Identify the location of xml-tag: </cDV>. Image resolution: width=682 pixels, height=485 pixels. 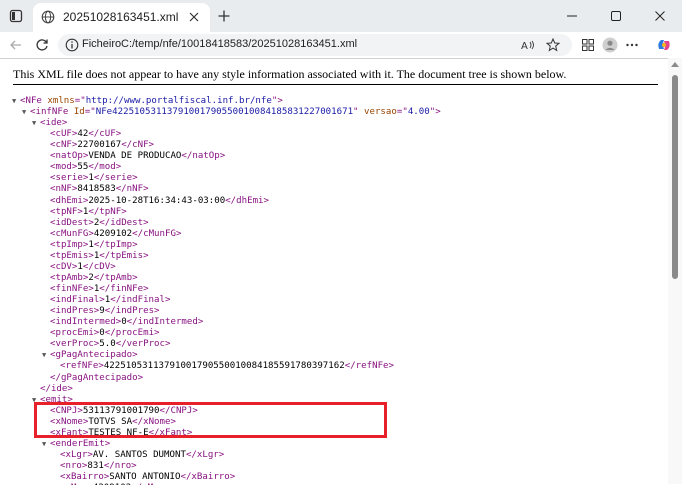
(99, 266).